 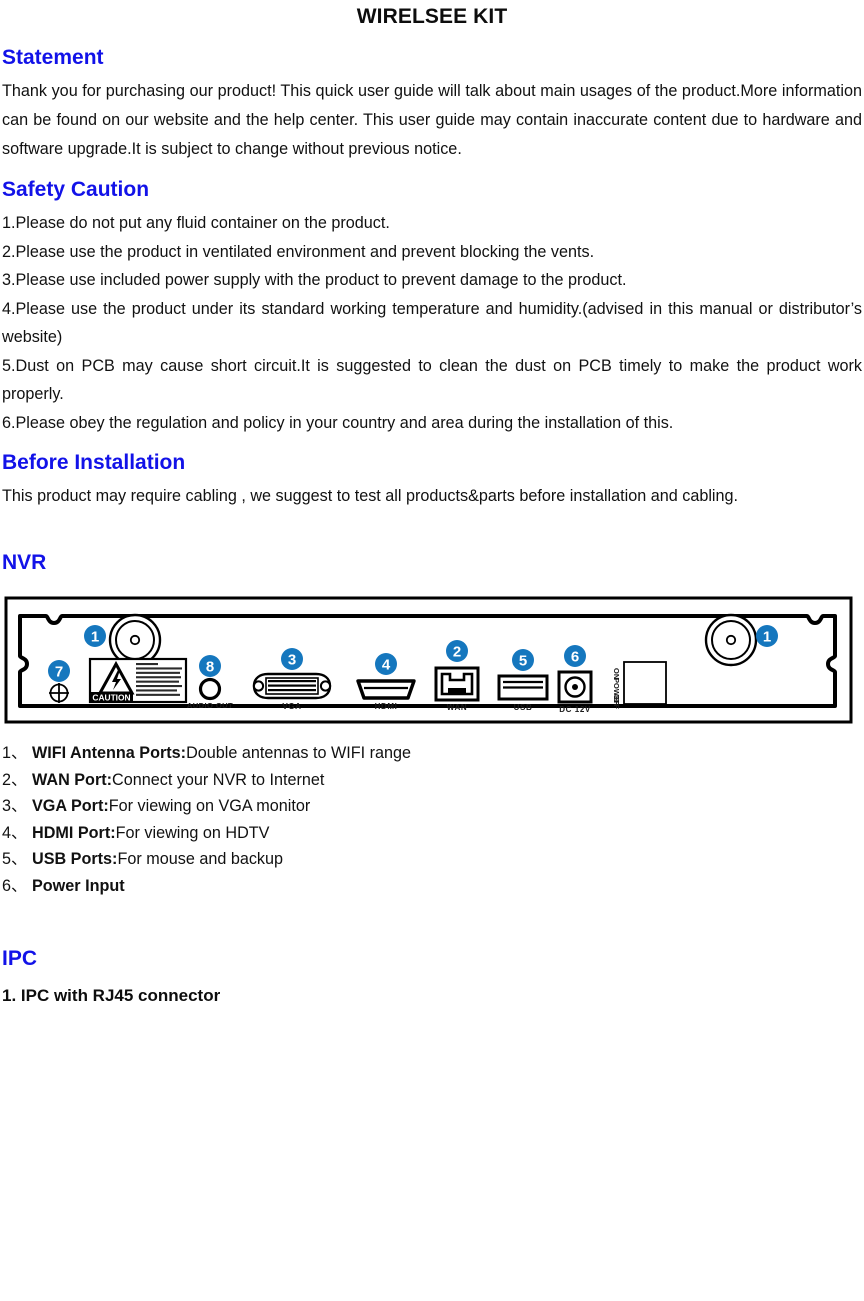 I want to click on callout-badge-label: 5, so click(x=523, y=661).